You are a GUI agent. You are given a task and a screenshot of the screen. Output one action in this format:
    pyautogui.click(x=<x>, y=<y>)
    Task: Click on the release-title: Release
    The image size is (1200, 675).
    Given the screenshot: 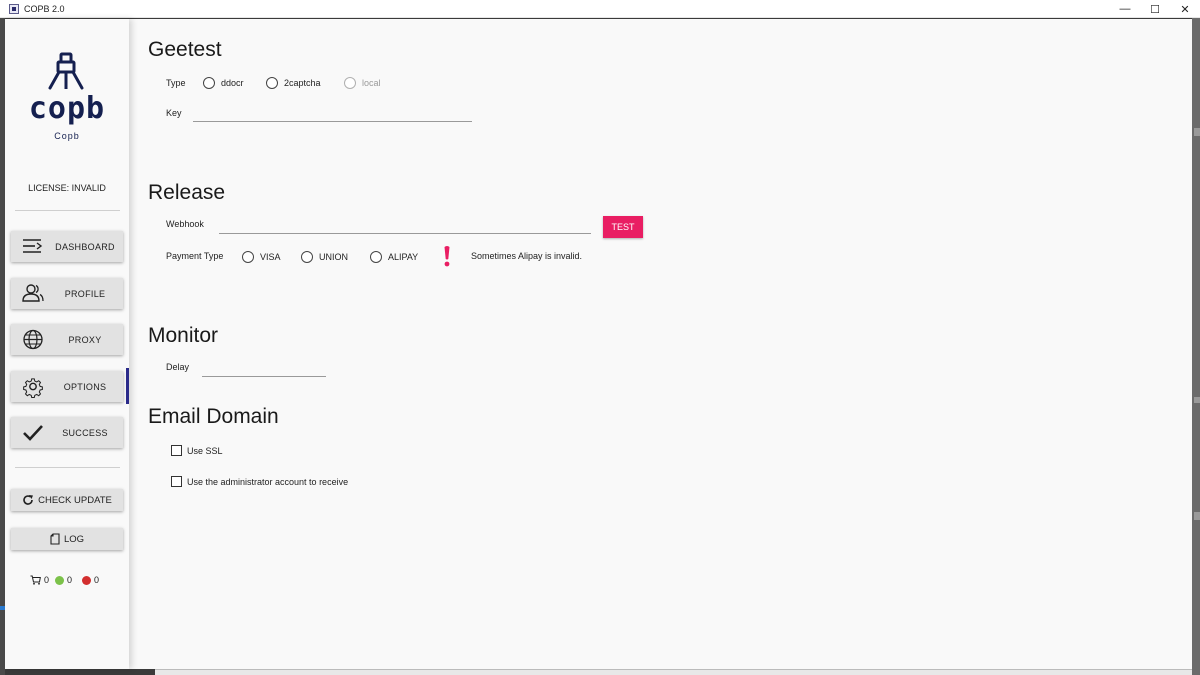 What is the action you would take?
    pyautogui.click(x=187, y=192)
    